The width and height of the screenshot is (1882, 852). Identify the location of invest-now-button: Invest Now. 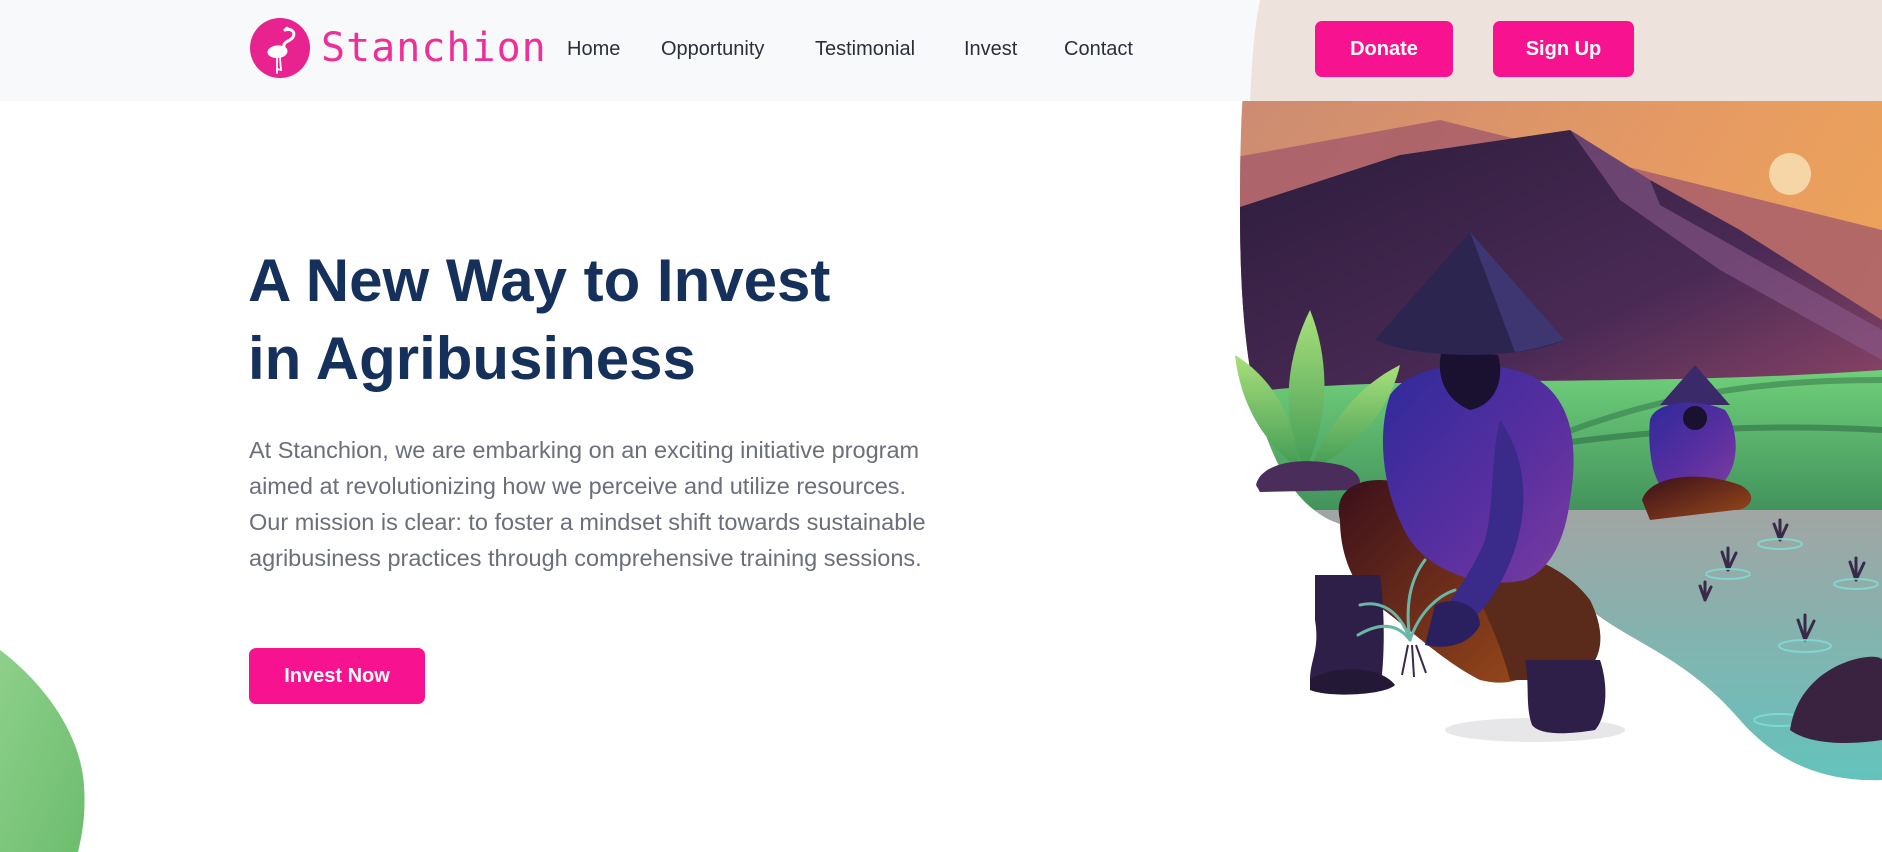
(337, 676).